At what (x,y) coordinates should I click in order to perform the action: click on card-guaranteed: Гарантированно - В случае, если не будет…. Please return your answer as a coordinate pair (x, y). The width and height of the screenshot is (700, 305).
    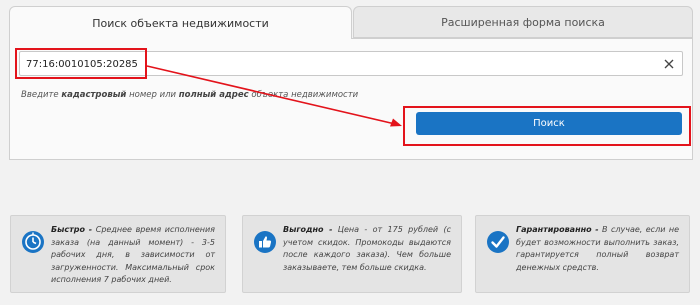
    Looking at the image, I should click on (582, 254).